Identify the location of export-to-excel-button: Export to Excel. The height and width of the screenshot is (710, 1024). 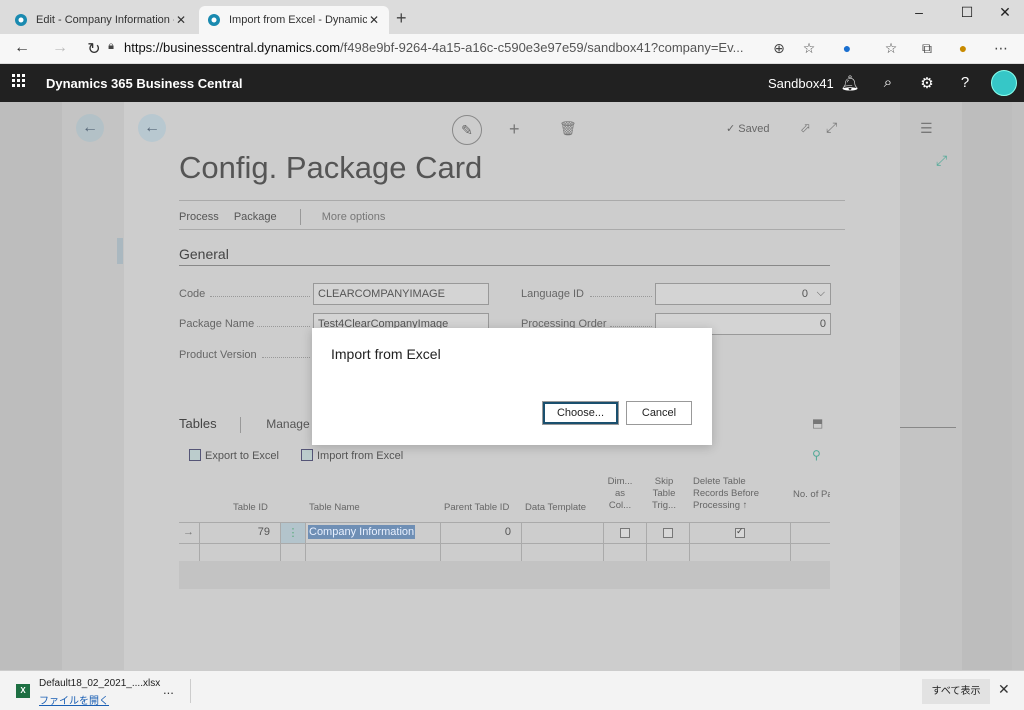
(234, 455).